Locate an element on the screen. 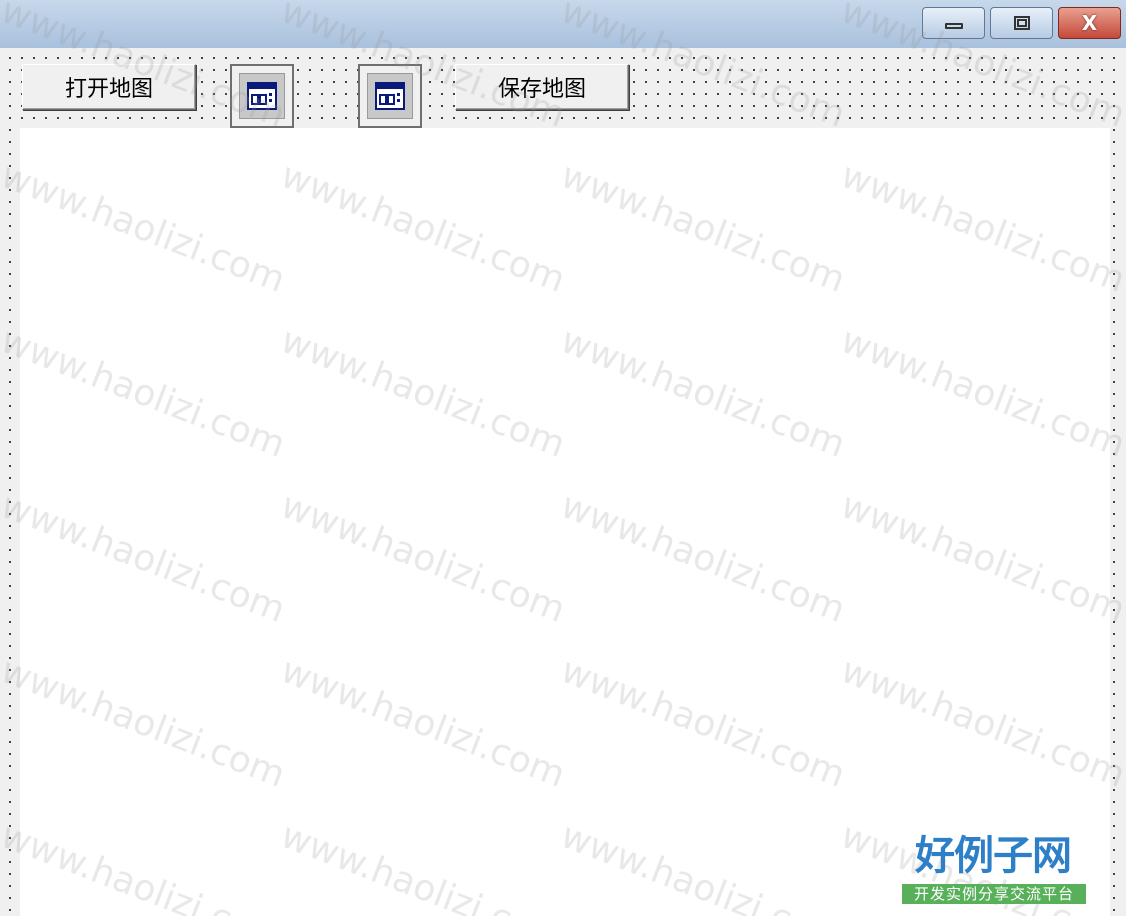  save-map-label: 保存地图 is located at coordinates (541, 89).